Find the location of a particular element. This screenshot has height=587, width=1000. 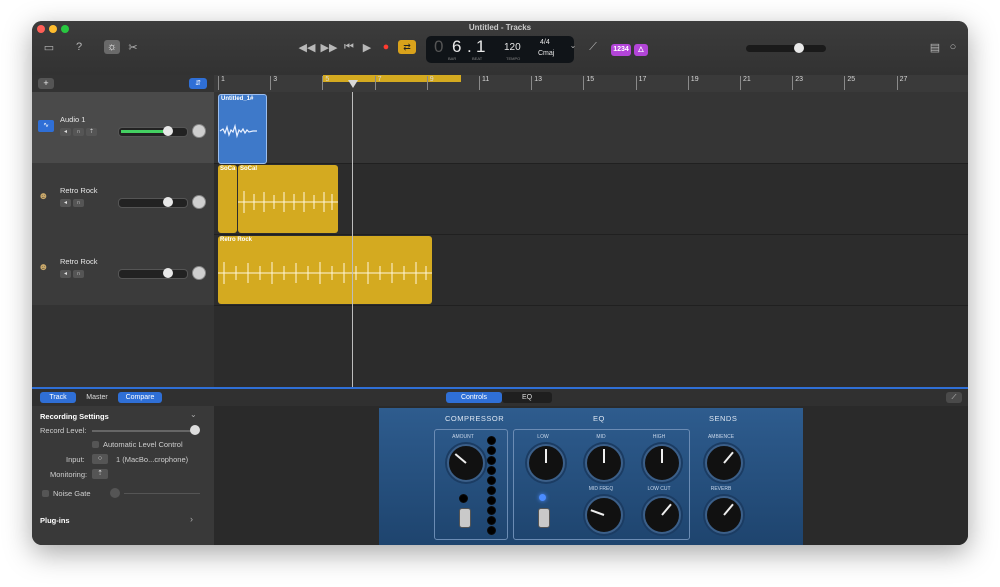

smart-tempo-icon: ⇵ is located at coordinates (198, 83).